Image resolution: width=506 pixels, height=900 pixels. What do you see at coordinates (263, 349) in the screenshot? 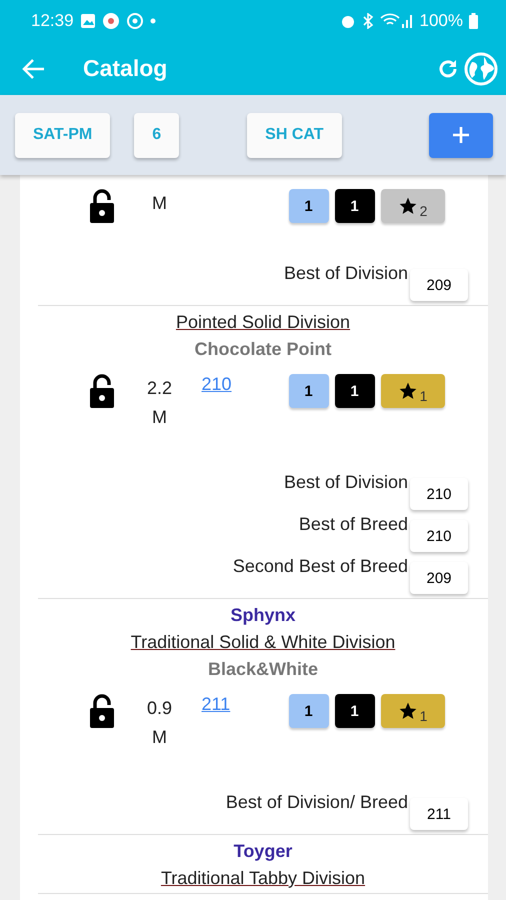
I see `color-name: Chocolate Point` at bounding box center [263, 349].